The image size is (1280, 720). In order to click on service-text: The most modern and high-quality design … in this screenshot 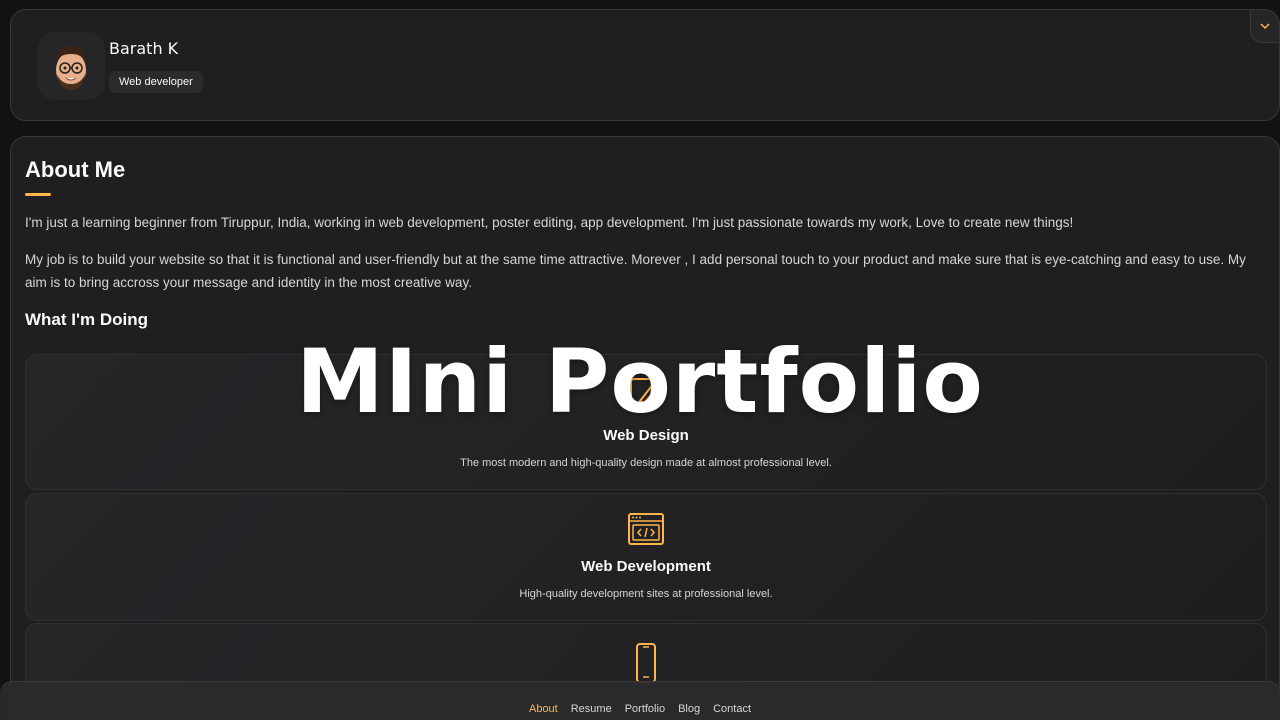, I will do `click(646, 463)`.